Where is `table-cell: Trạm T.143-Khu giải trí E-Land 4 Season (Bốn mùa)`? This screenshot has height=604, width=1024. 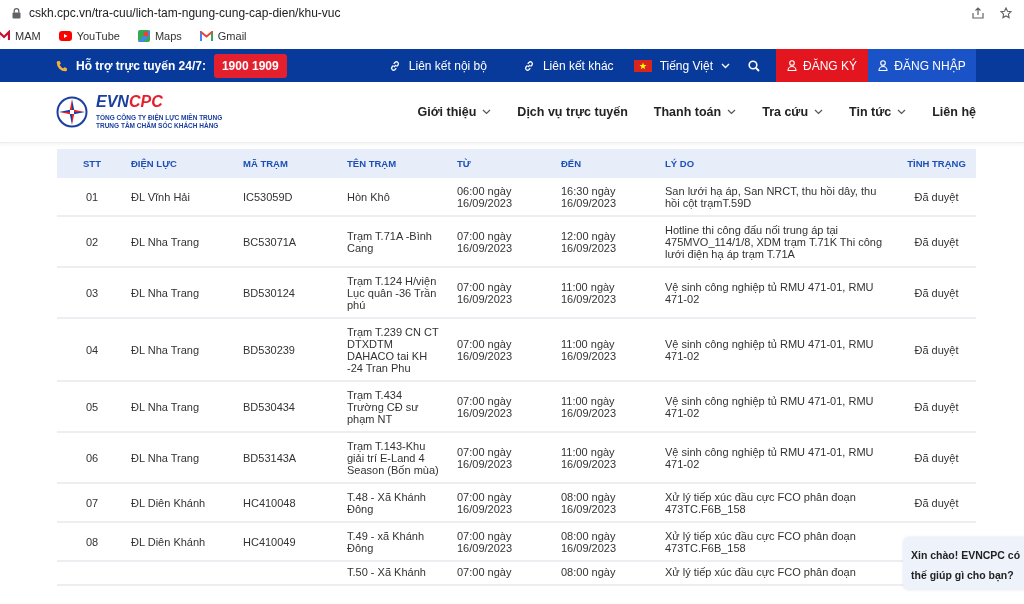 table-cell: Trạm T.143-Khu giải trí E-Land 4 Season (Bốn mùa) is located at coordinates (393, 458).